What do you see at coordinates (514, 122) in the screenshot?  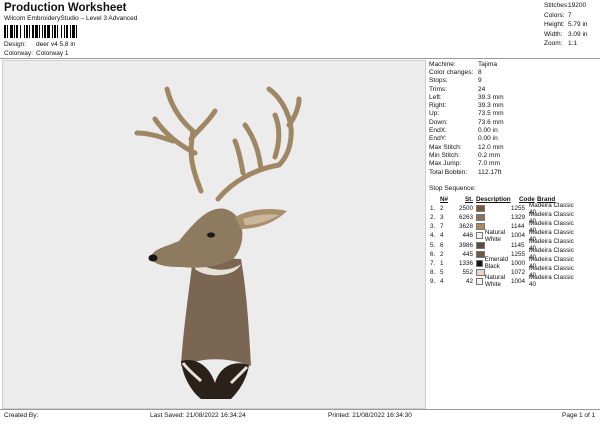 I see `info-row: Down: 73.6 mm` at bounding box center [514, 122].